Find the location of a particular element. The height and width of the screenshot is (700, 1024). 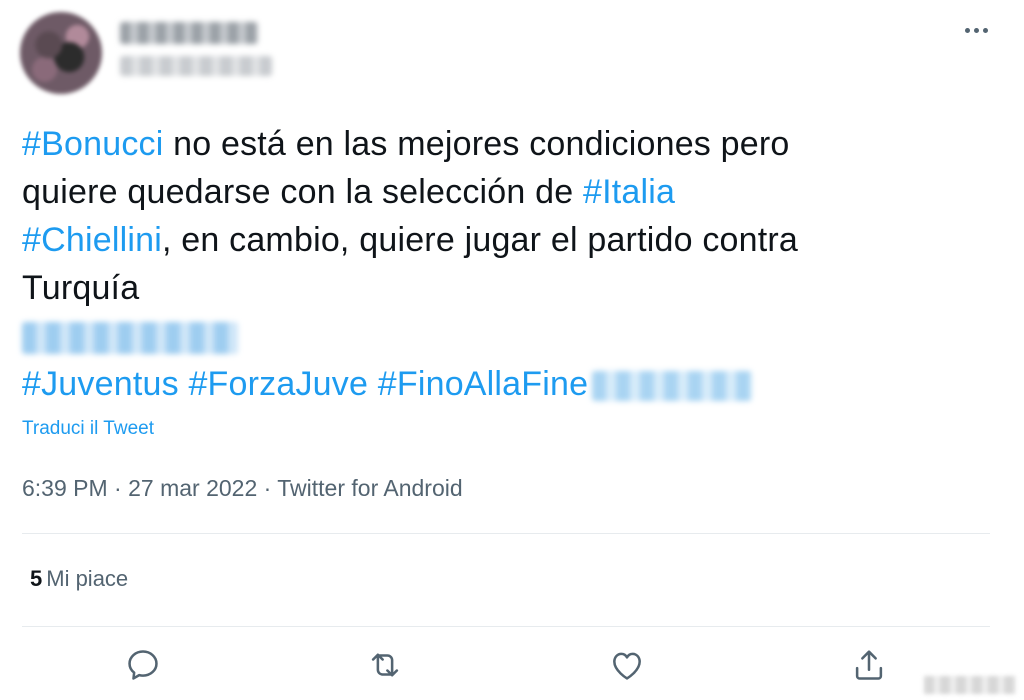

tweet-header is located at coordinates (146, 53).